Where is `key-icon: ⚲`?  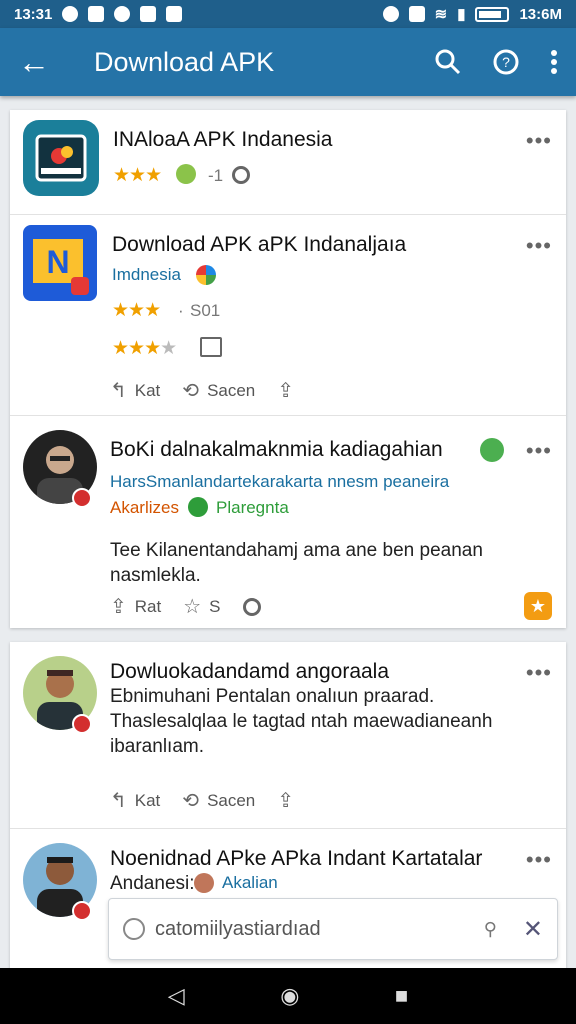 key-icon: ⚲ is located at coordinates (490, 929).